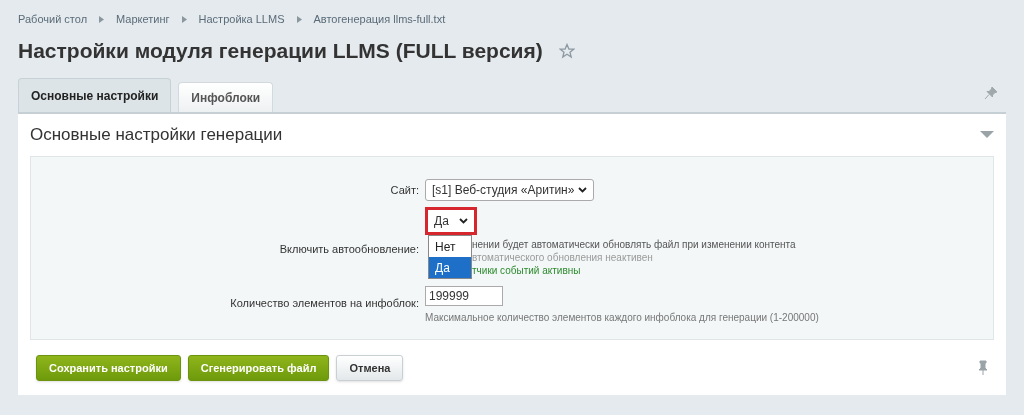 The width and height of the screenshot is (1024, 415). I want to click on tab: Инфоблоки, so click(226, 97).